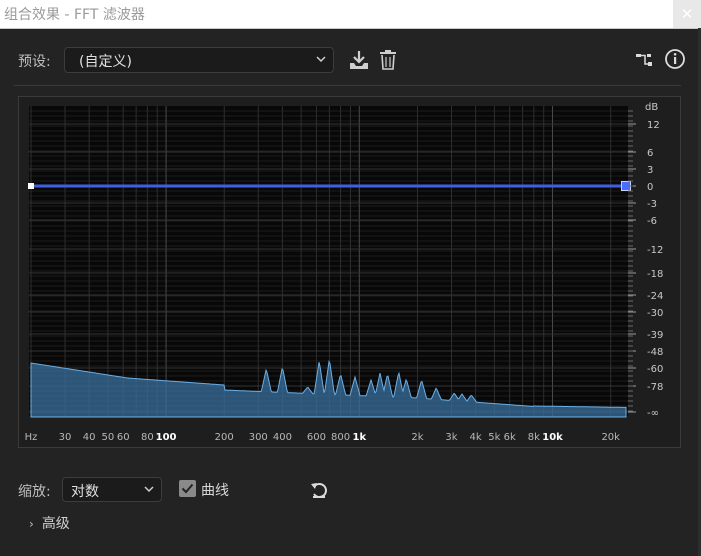 Image resolution: width=701 pixels, height=556 pixels. What do you see at coordinates (199, 60) in the screenshot?
I see `preset-dropdown: (自定义)` at bounding box center [199, 60].